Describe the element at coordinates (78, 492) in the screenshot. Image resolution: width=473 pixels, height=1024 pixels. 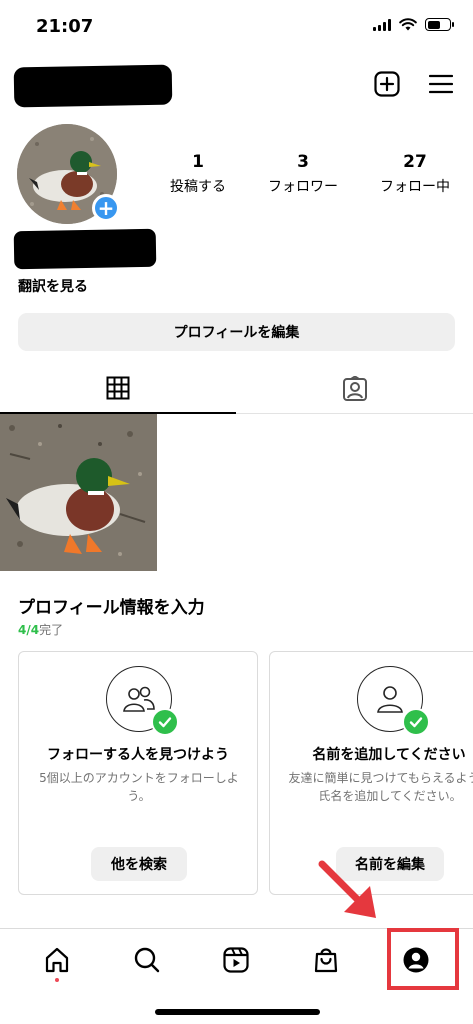
I see `post-thumbnail` at that location.